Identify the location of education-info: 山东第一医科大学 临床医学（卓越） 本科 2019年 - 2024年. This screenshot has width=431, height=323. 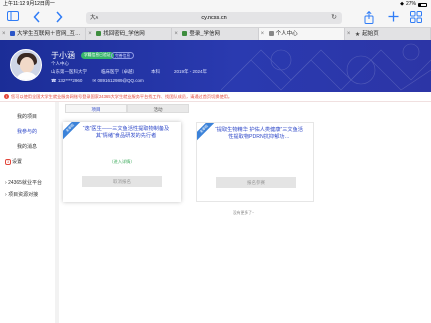
(129, 72).